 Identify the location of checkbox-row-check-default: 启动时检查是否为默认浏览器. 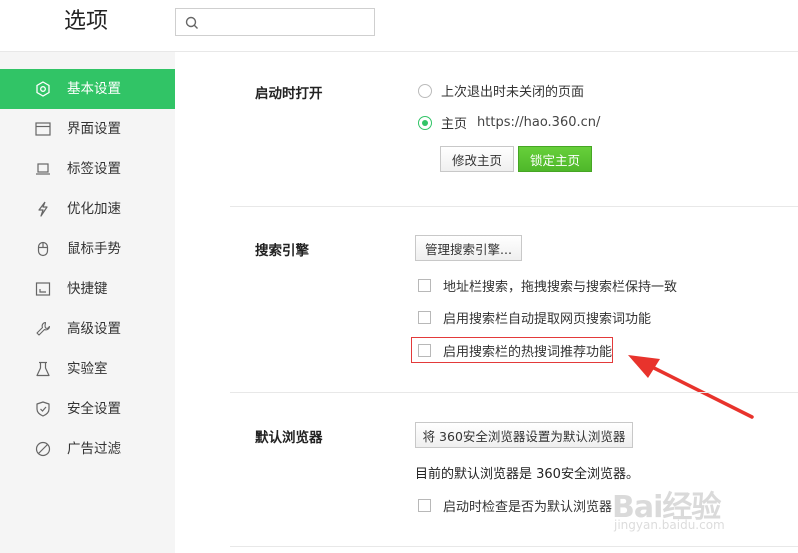
(515, 505).